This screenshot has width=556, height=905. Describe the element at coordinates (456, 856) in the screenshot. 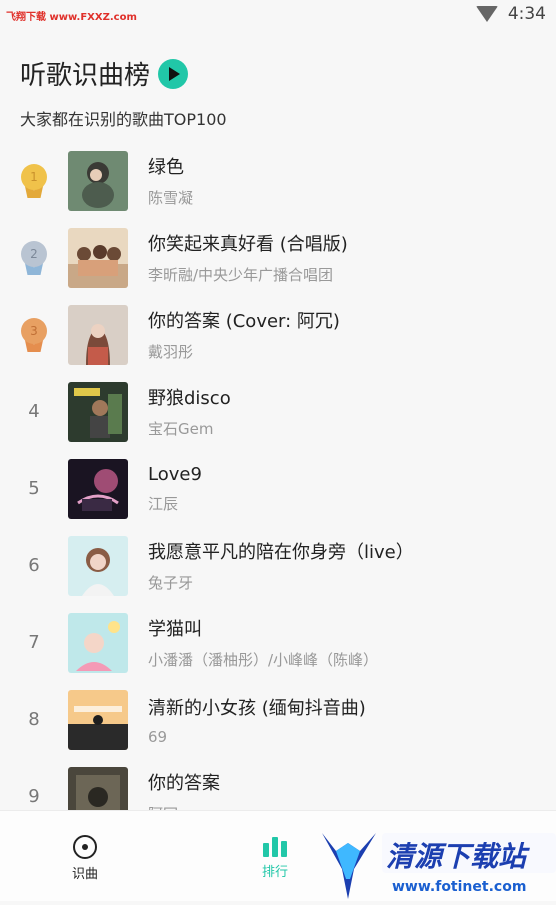

I see `watermark-logo-text: 清源下载站` at that location.